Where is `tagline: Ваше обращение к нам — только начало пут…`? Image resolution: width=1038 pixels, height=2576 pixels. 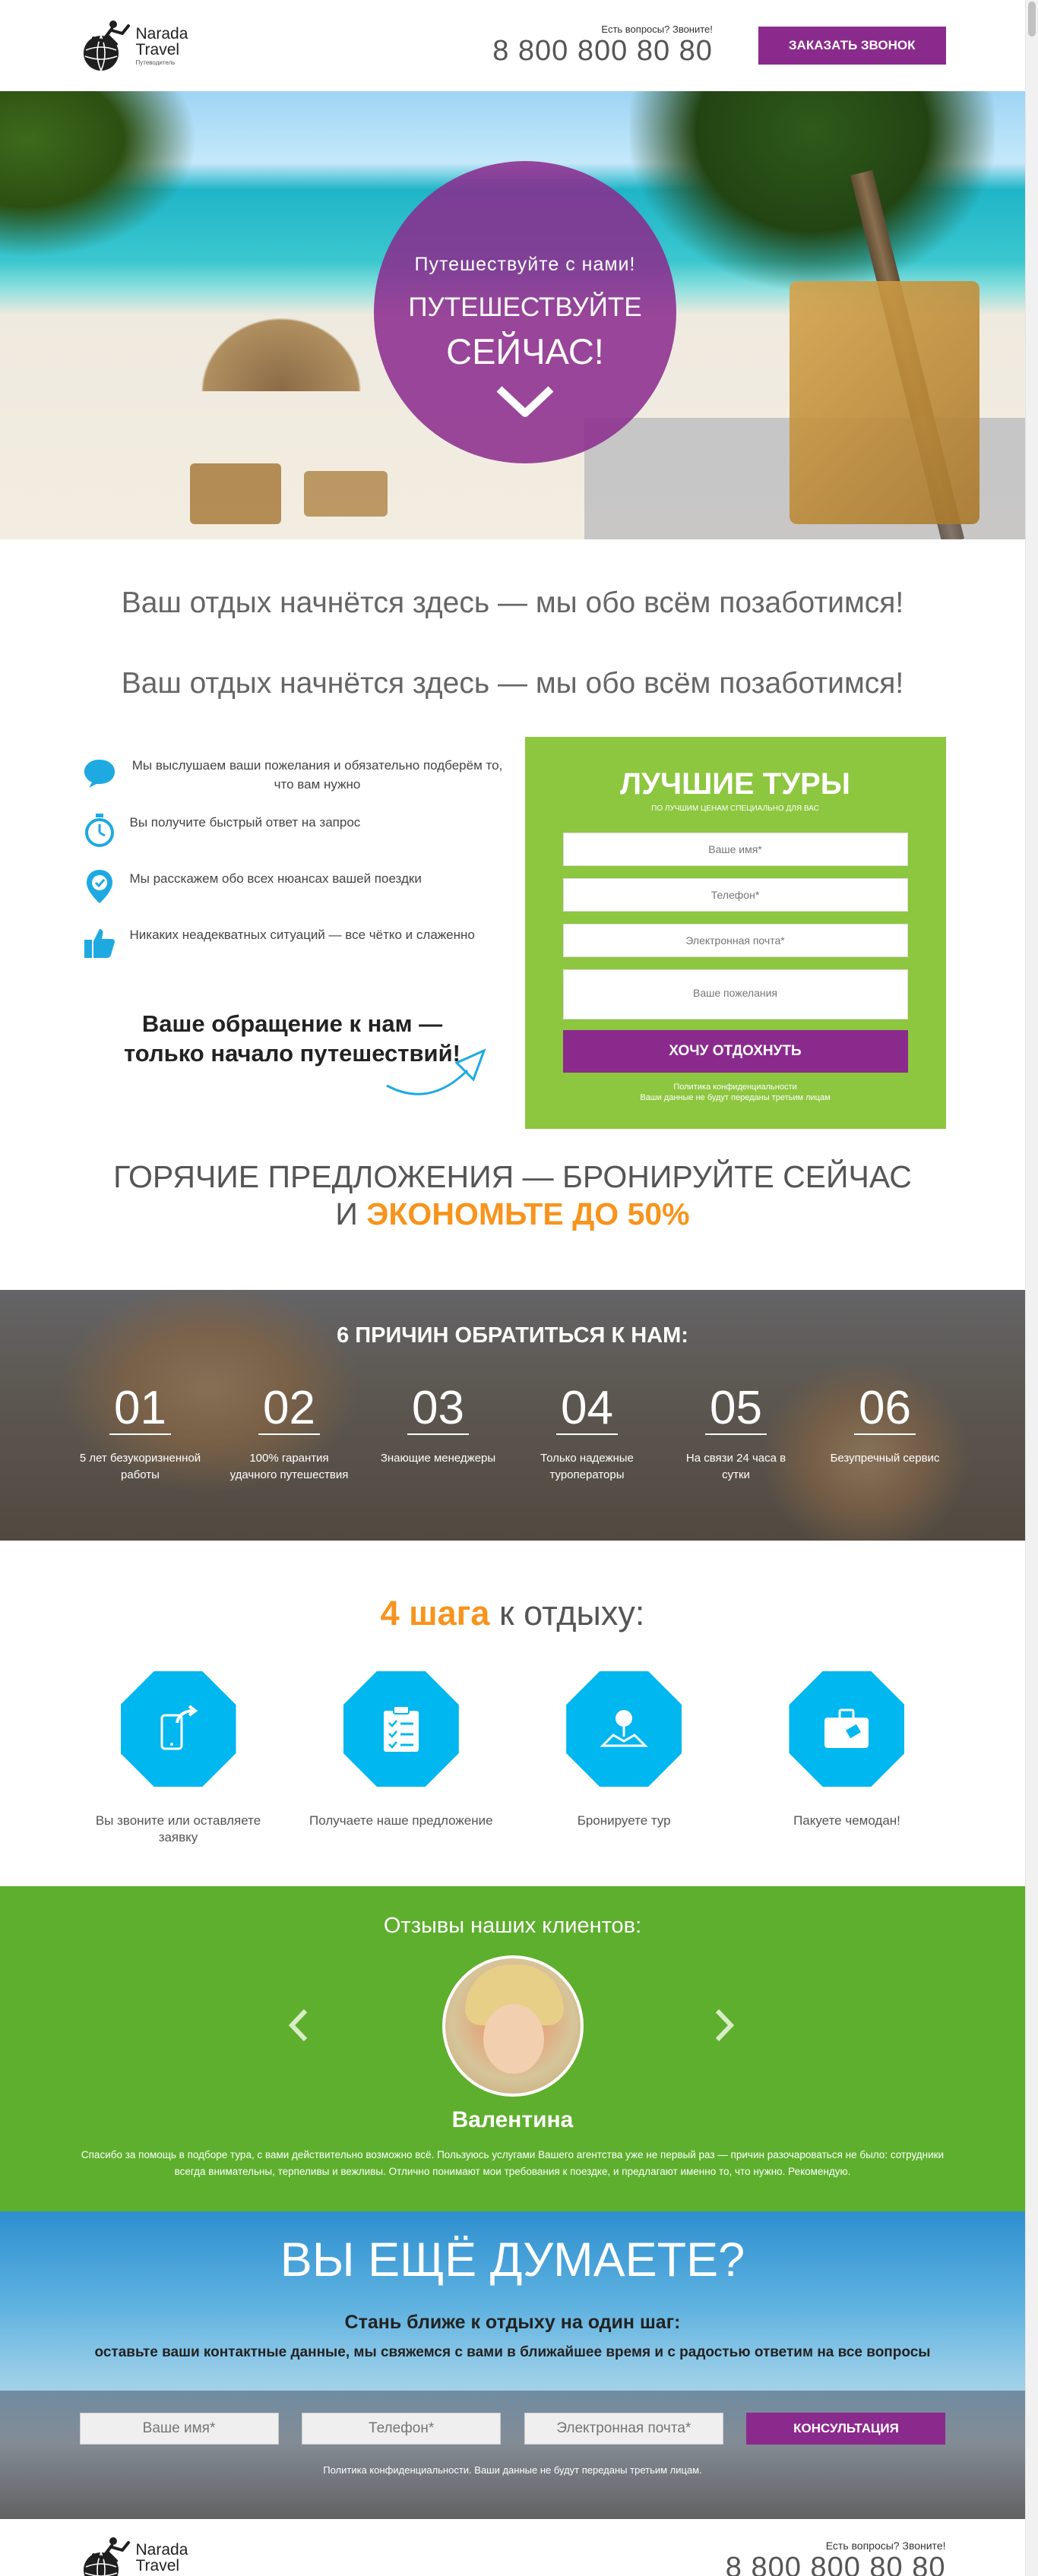
tagline: Ваше обращение к нам — только начало пут… is located at coordinates (292, 1052).